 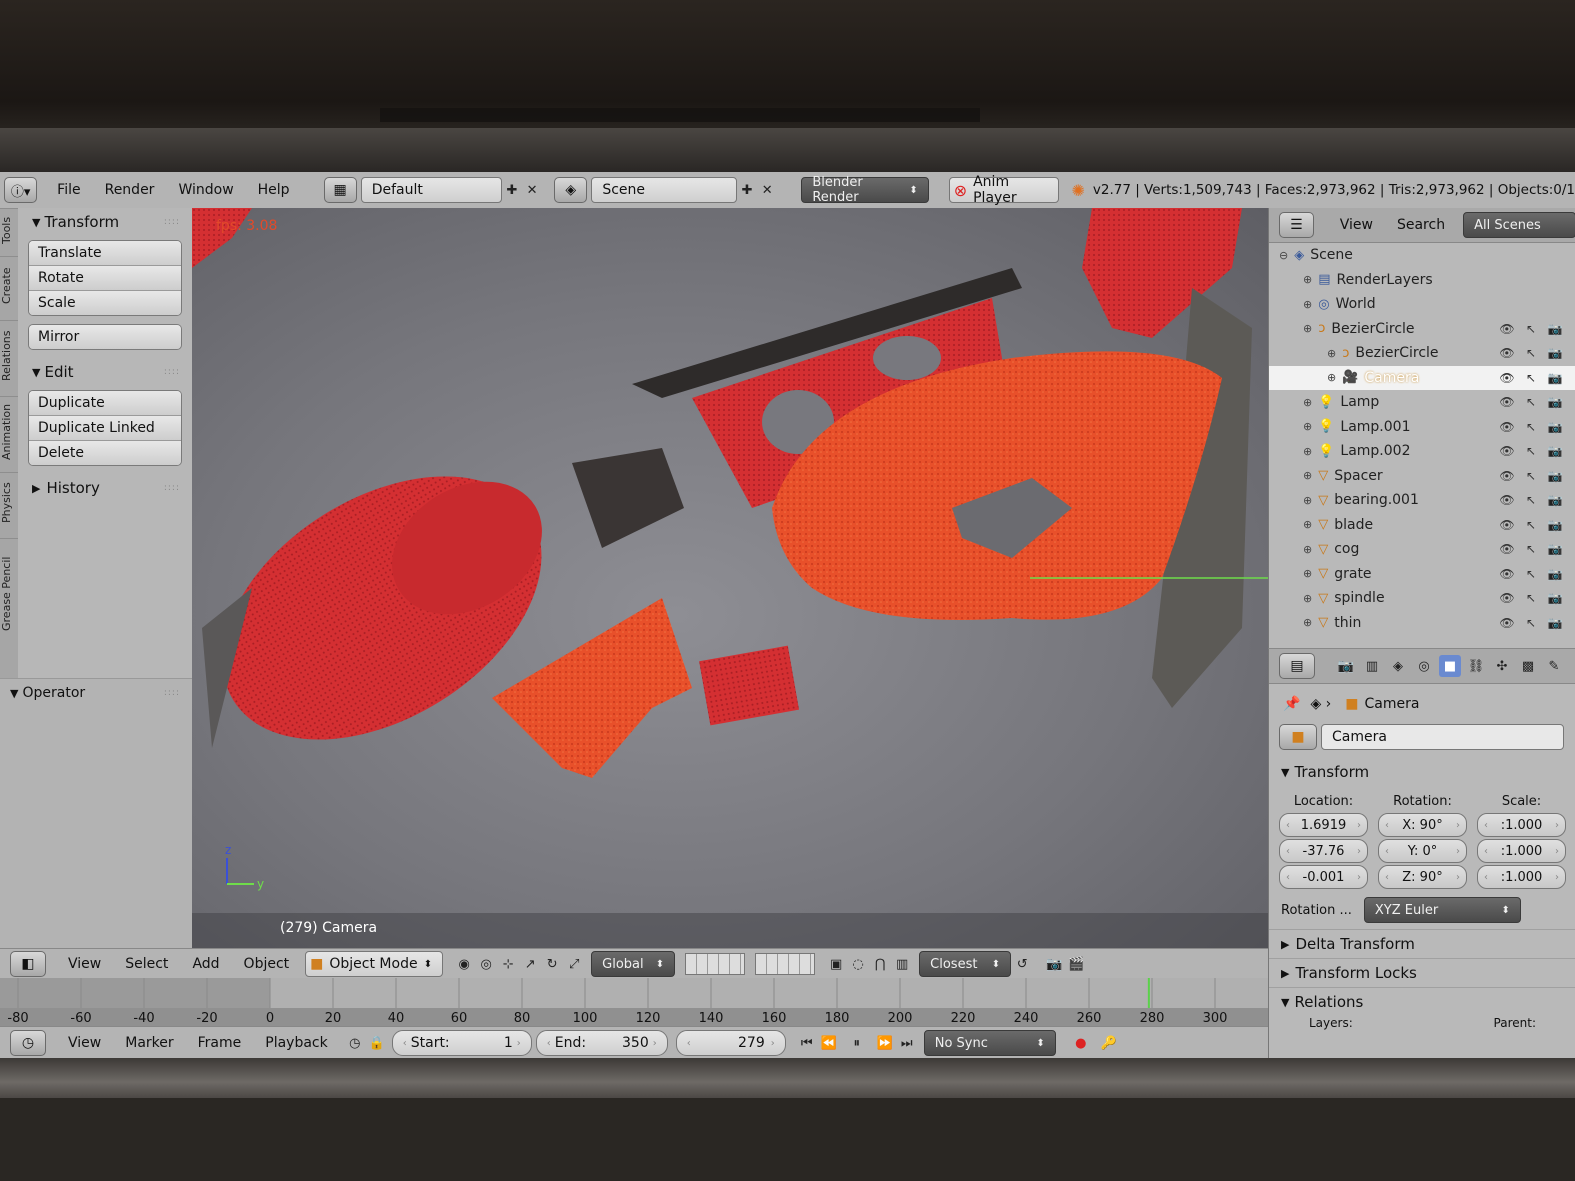 What do you see at coordinates (1502, 666) in the screenshot?
I see `modifiers-tab-icon: ✣` at bounding box center [1502, 666].